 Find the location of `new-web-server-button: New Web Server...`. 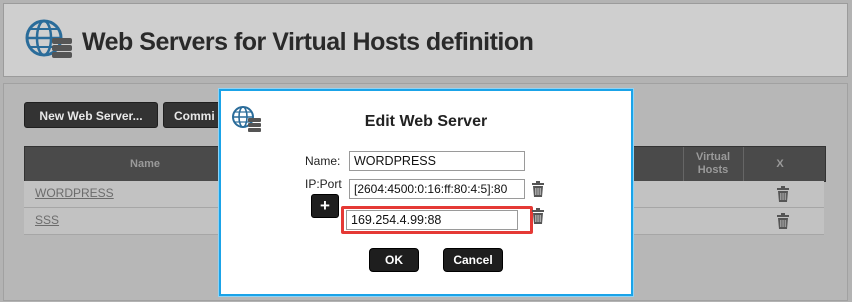

new-web-server-button: New Web Server... is located at coordinates (91, 115).